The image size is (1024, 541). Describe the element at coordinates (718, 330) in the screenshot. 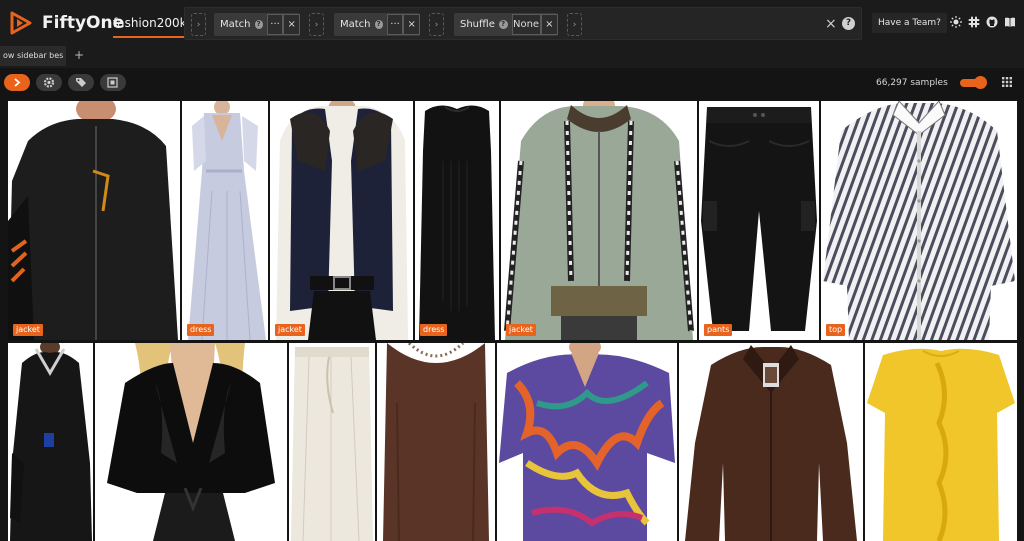

I see `label-tag: pants` at that location.